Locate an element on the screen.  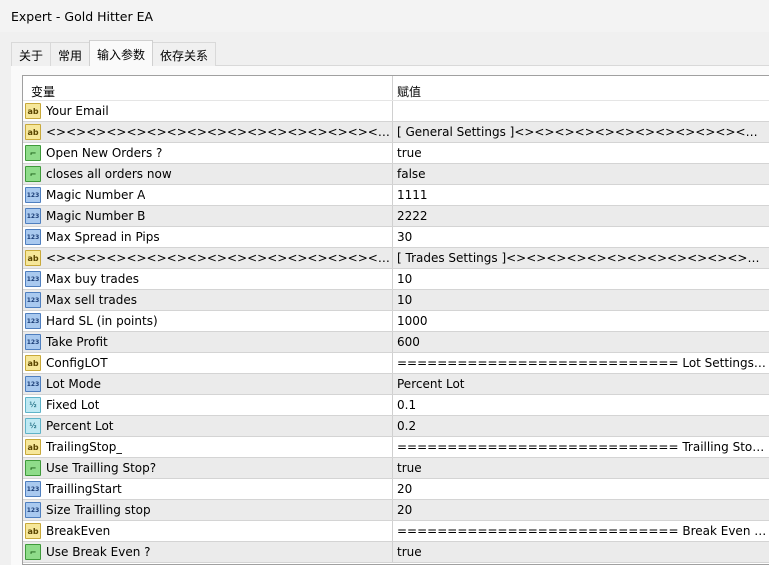
variable-cell: 123 Max buy trades is located at coordinates (208, 279).